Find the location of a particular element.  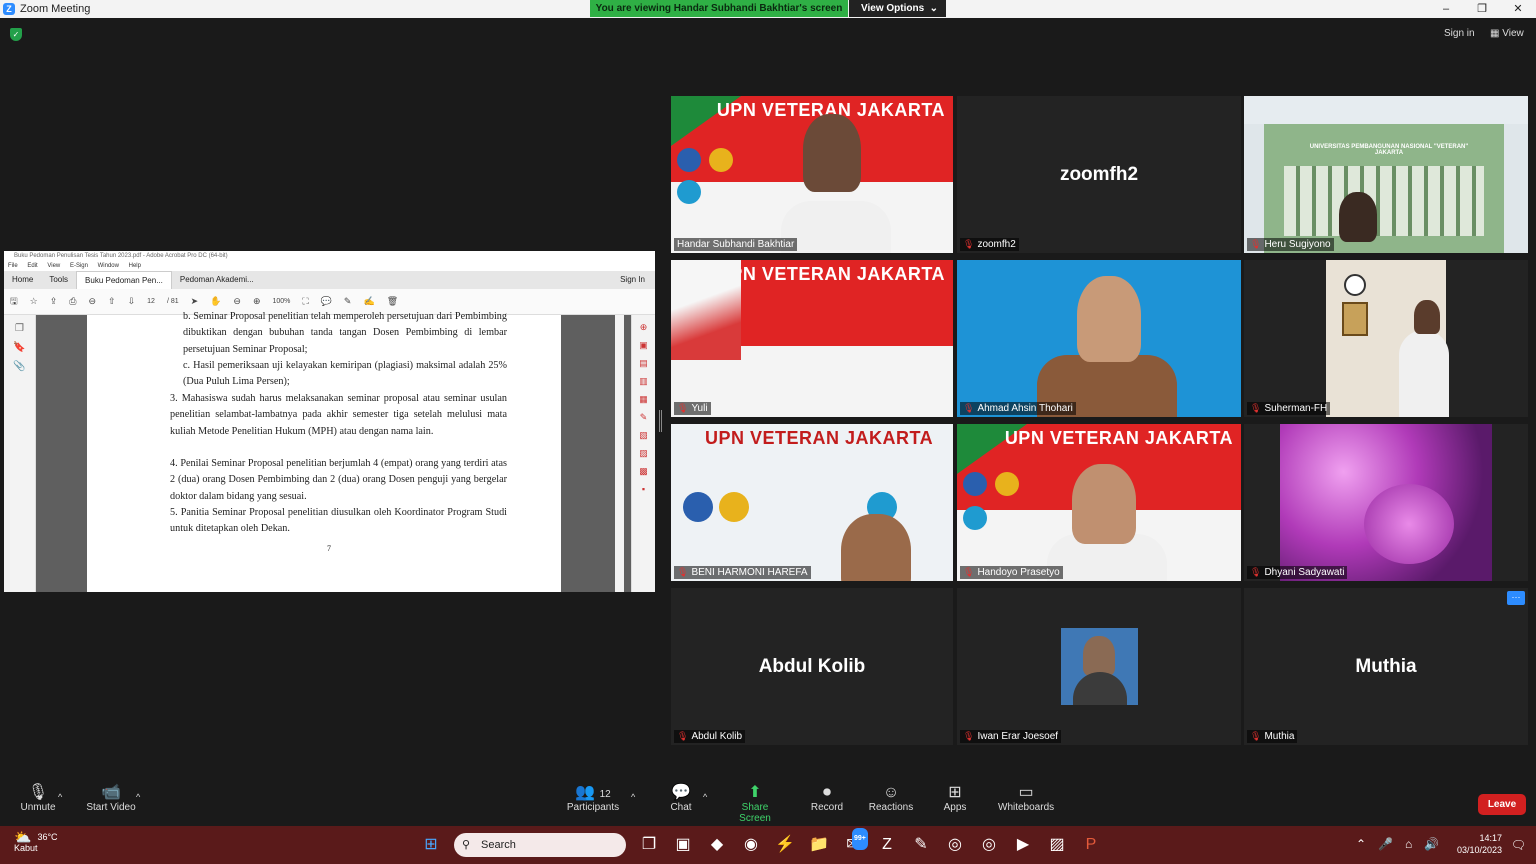

menu-help: Help is located at coordinates (135, 266).